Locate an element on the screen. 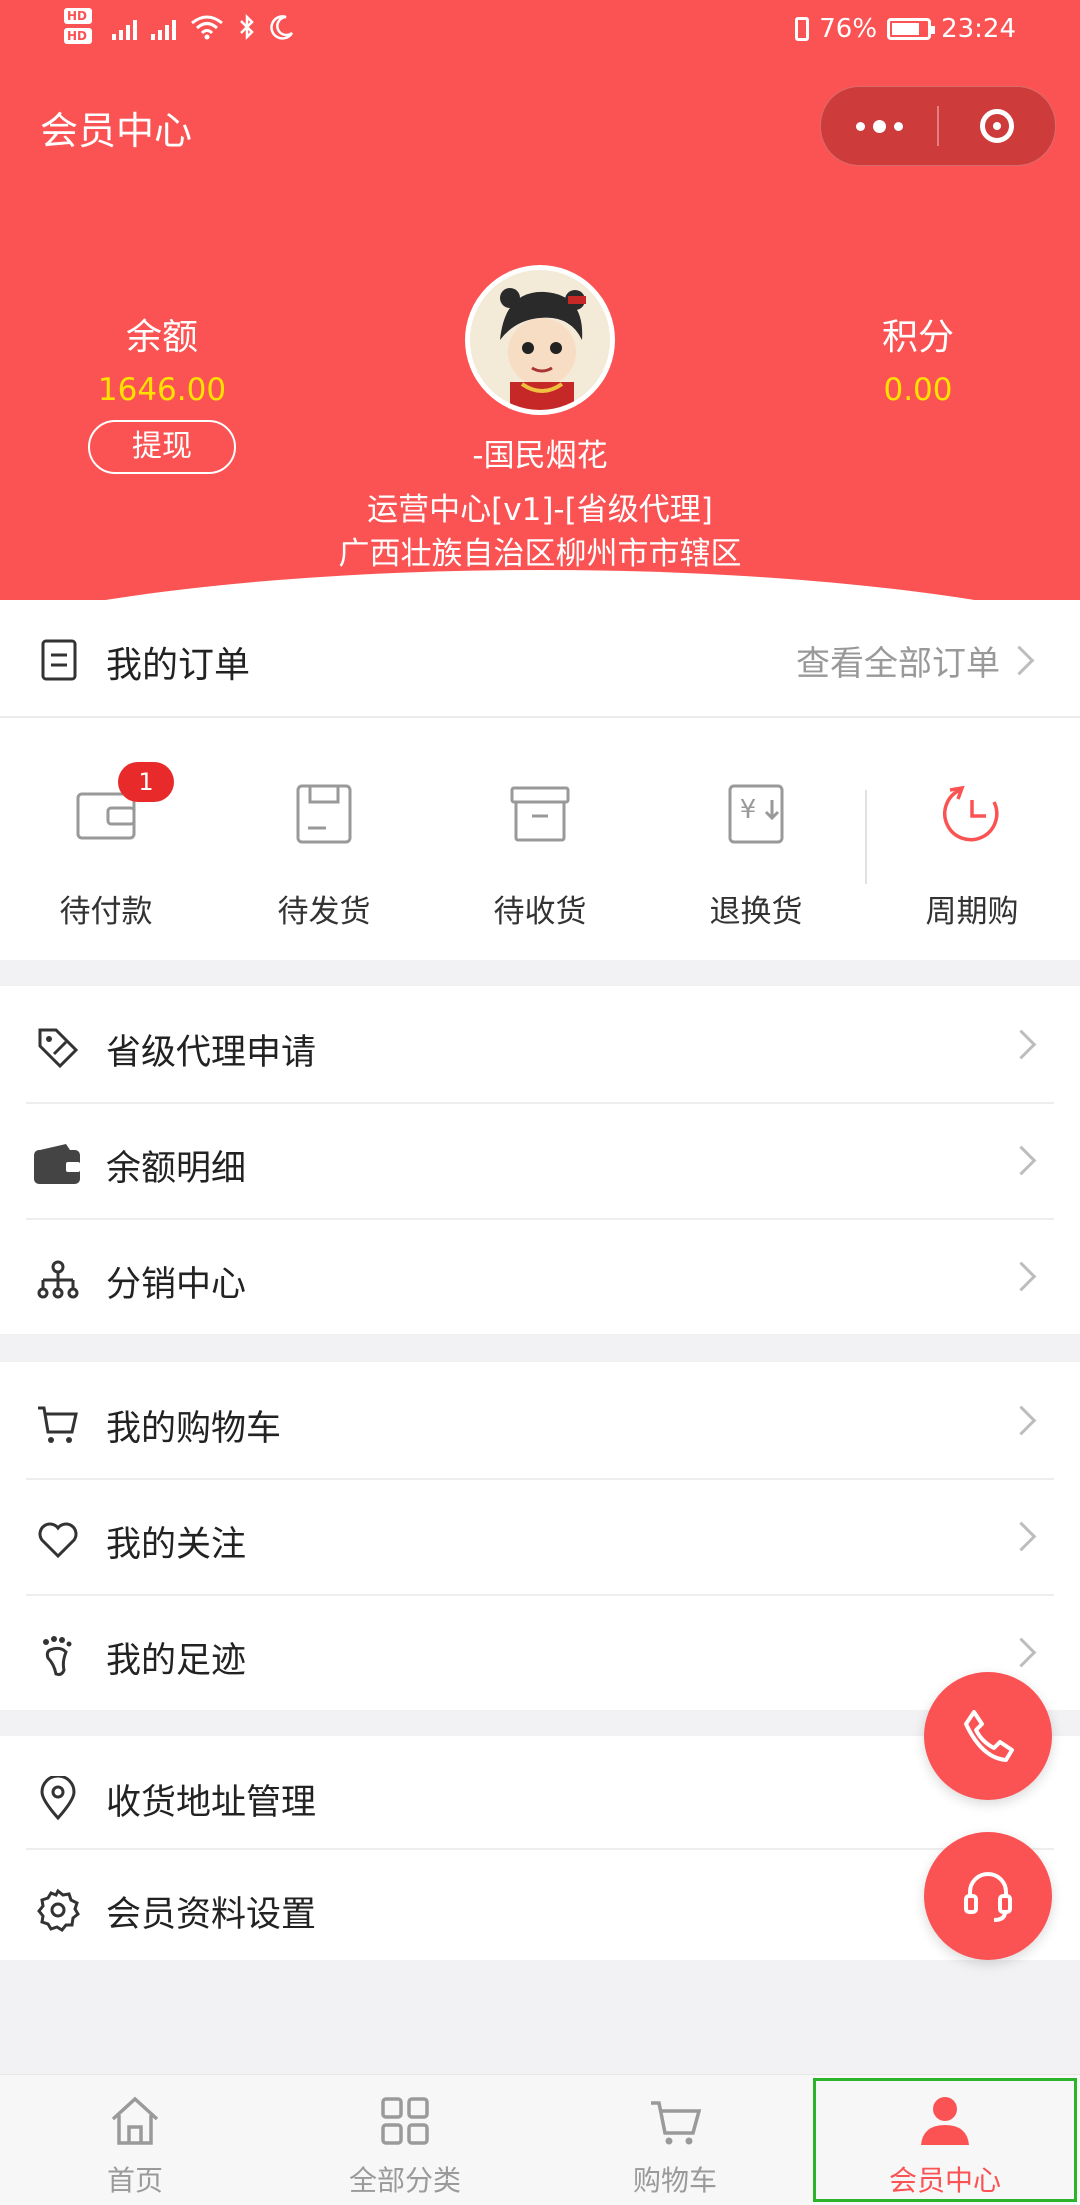  settings-icon is located at coordinates (58, 1910).